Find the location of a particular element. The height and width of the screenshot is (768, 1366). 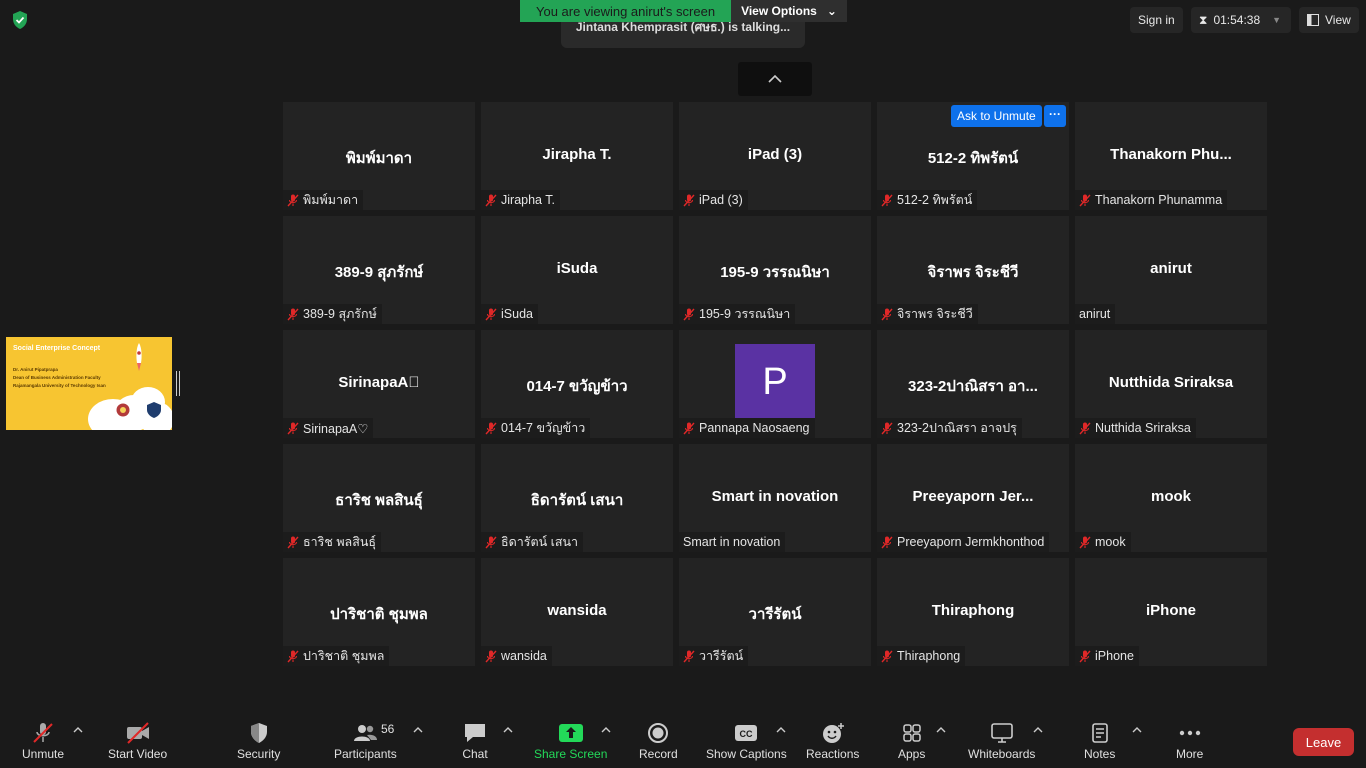

participant-name-text: anirut is located at coordinates (1095, 314).